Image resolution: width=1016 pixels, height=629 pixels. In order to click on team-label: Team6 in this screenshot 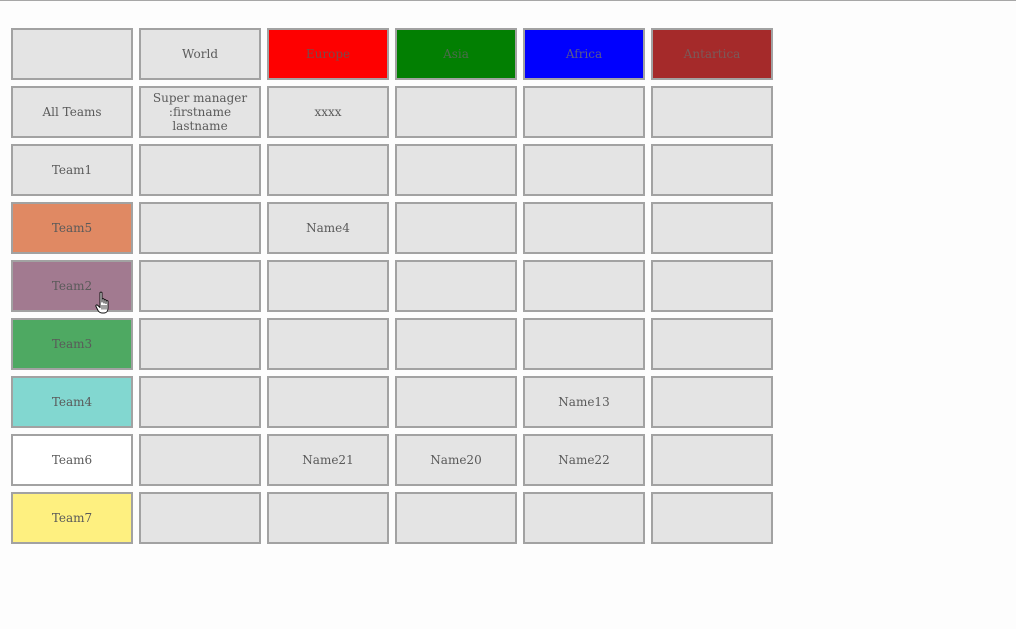, I will do `click(72, 460)`.